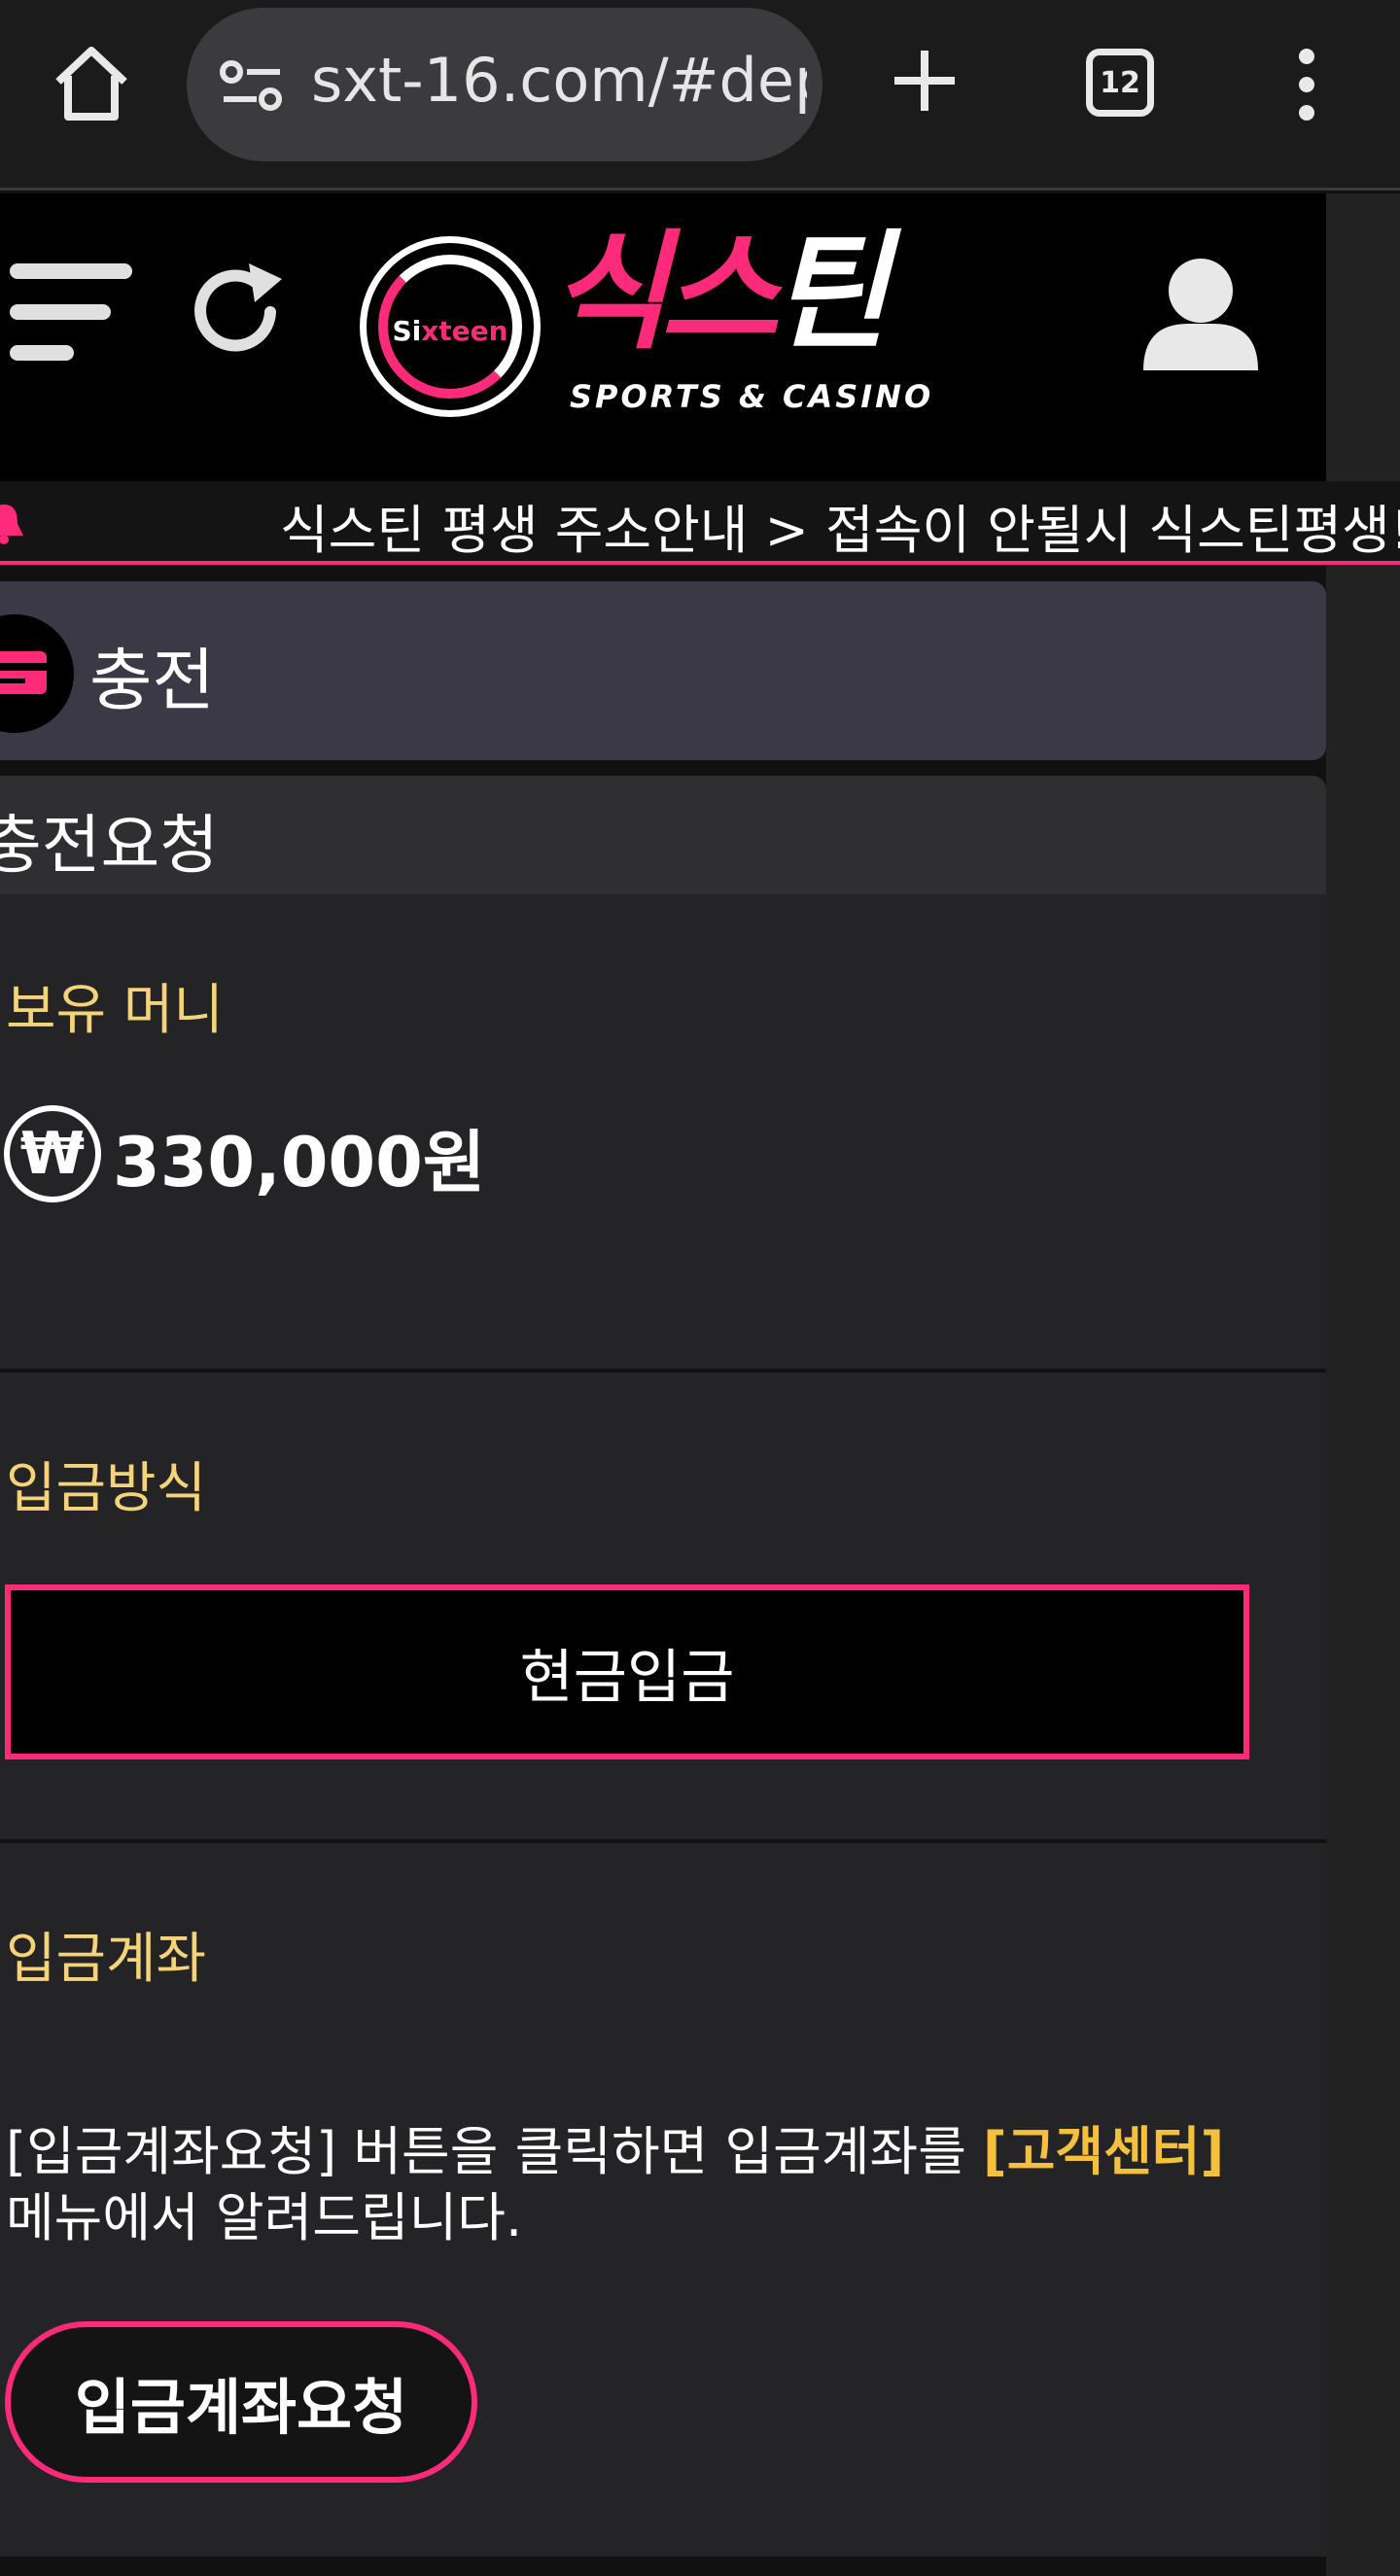 This screenshot has height=2576, width=1400. I want to click on balance-value: 330,000원, so click(299, 1162).